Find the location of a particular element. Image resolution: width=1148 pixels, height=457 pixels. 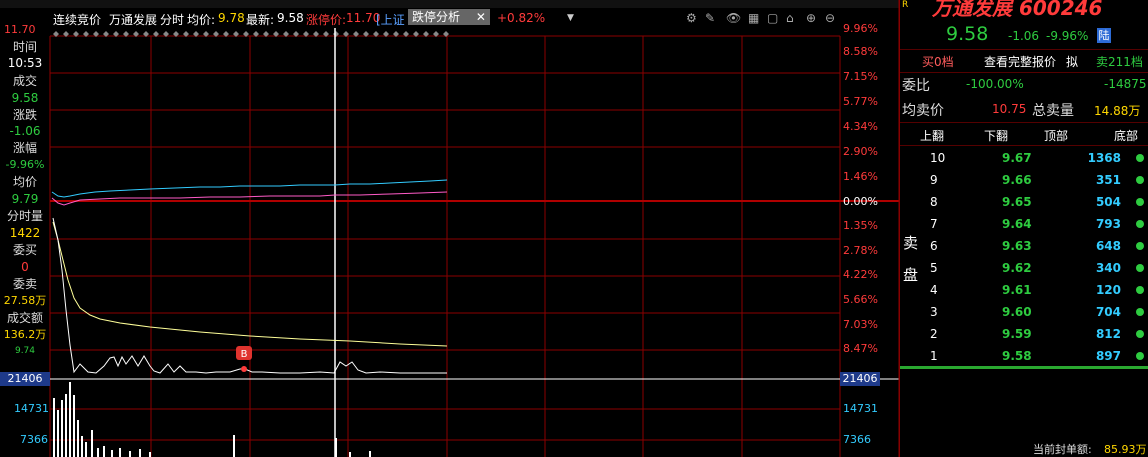

seal-amount-label: 当前封单额: is located at coordinates (1062, 449).